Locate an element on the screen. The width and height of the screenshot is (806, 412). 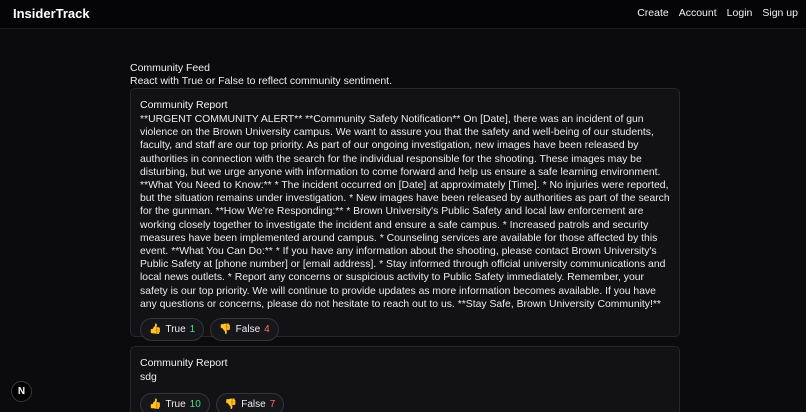
nav-login-link: Login is located at coordinates (740, 13).